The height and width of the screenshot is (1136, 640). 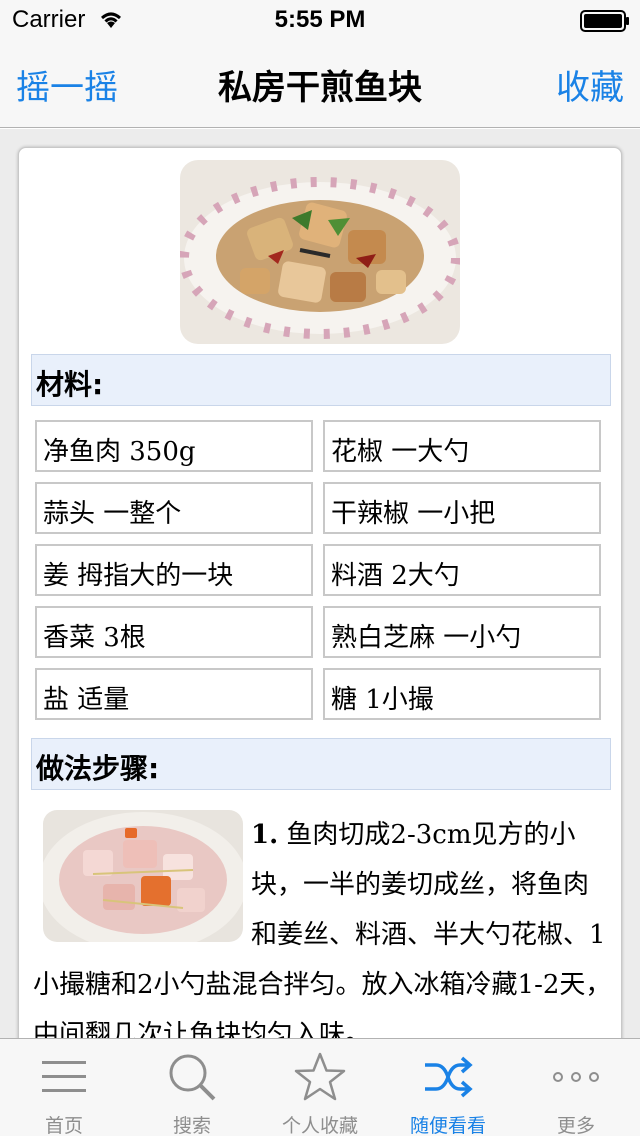 I want to click on ingredients-header: 材料:, so click(x=321, y=380).